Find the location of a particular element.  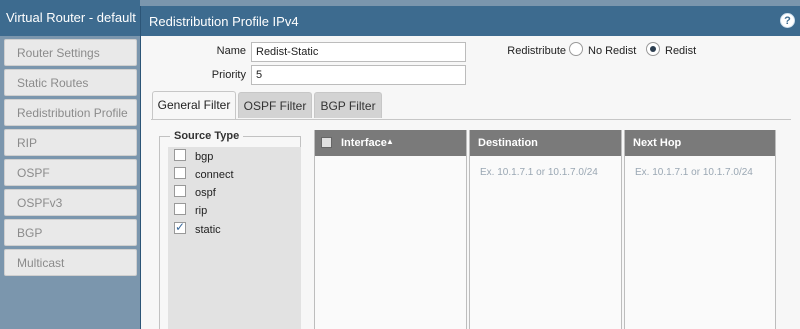

no-redist-label: No Redist is located at coordinates (612, 51).